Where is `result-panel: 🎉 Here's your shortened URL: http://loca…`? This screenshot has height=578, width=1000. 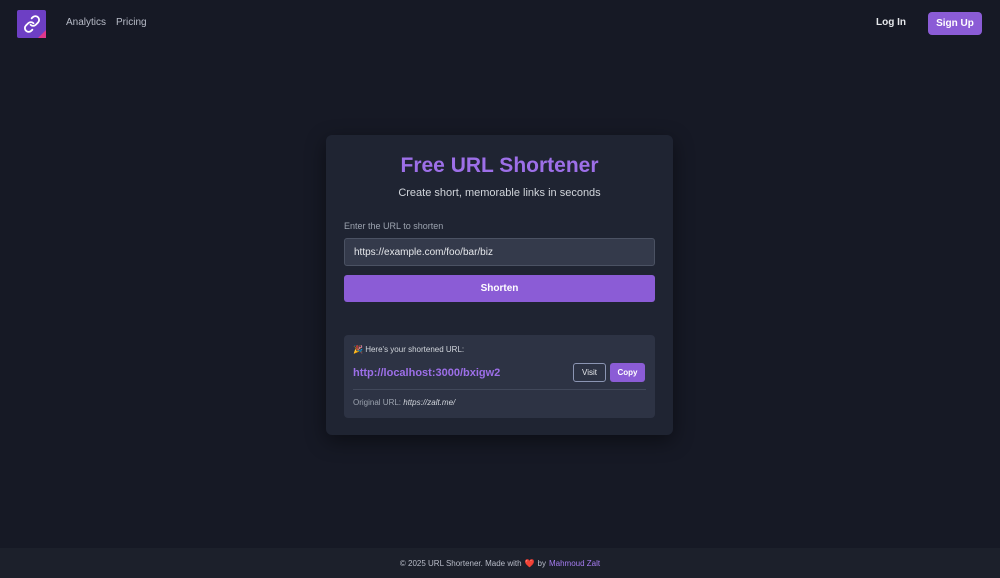 result-panel: 🎉 Here's your shortened URL: http://loca… is located at coordinates (499, 376).